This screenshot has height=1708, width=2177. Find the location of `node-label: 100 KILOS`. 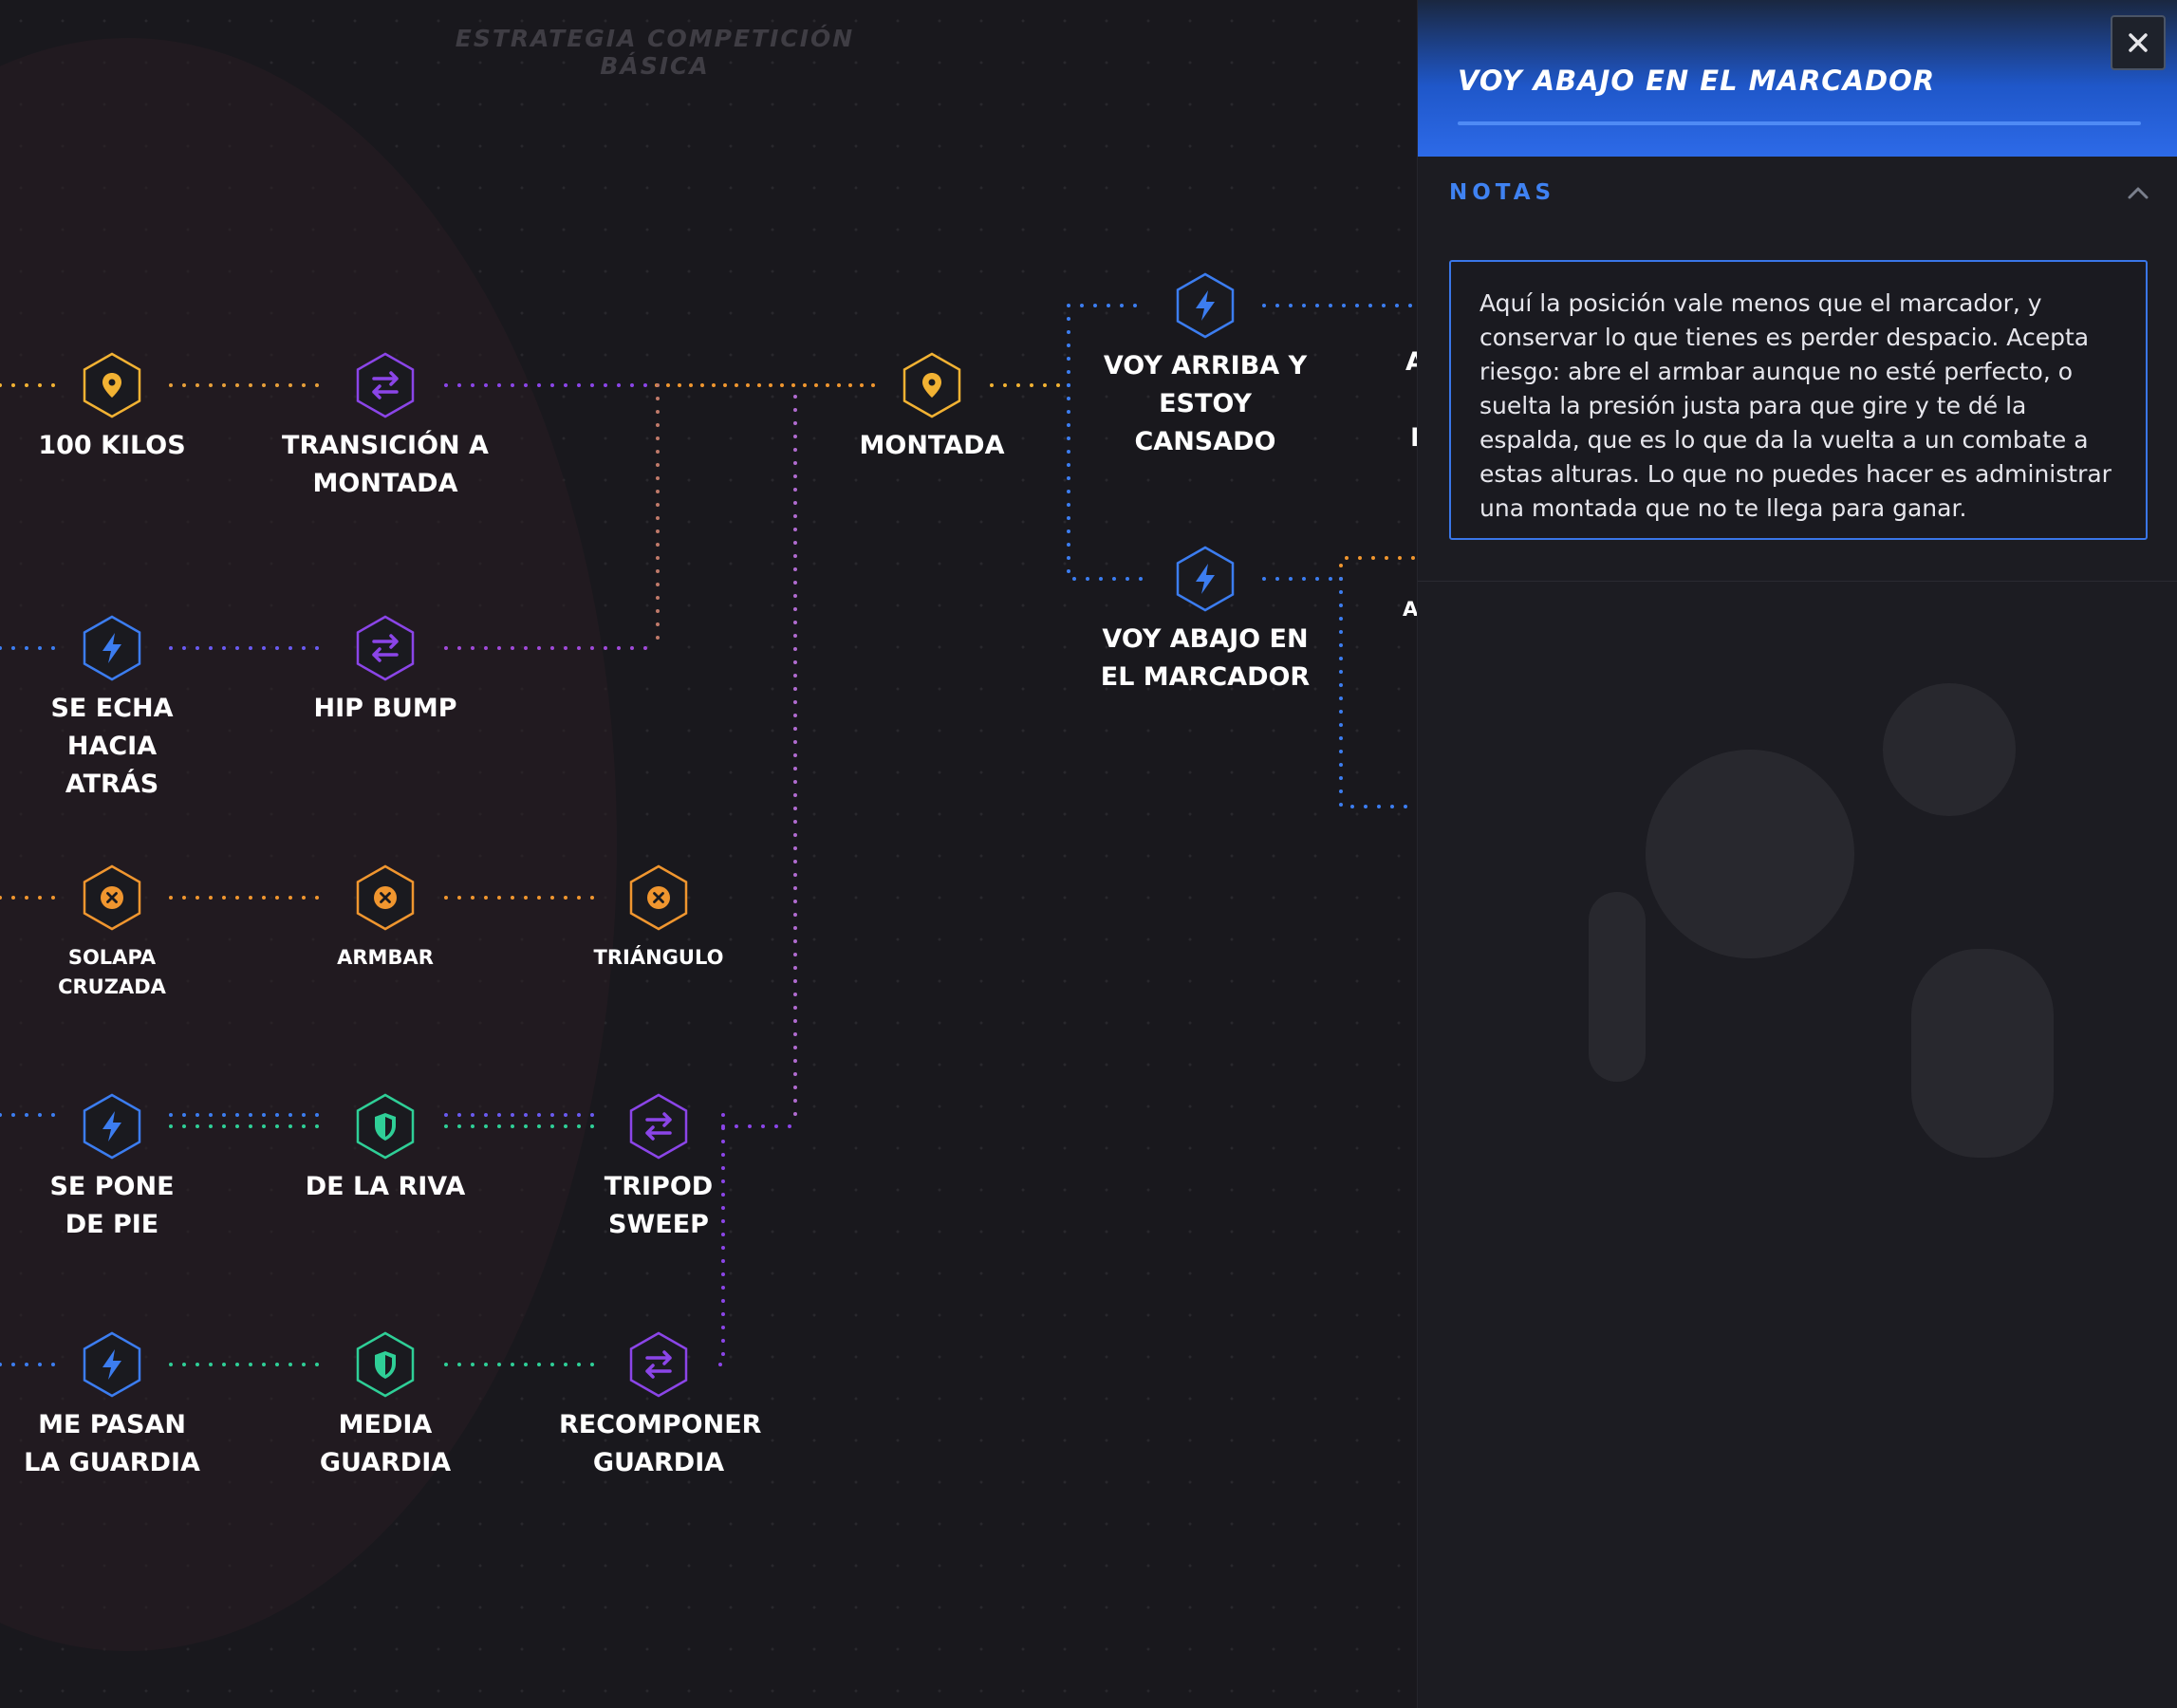

node-label: 100 KILOS is located at coordinates (112, 446).